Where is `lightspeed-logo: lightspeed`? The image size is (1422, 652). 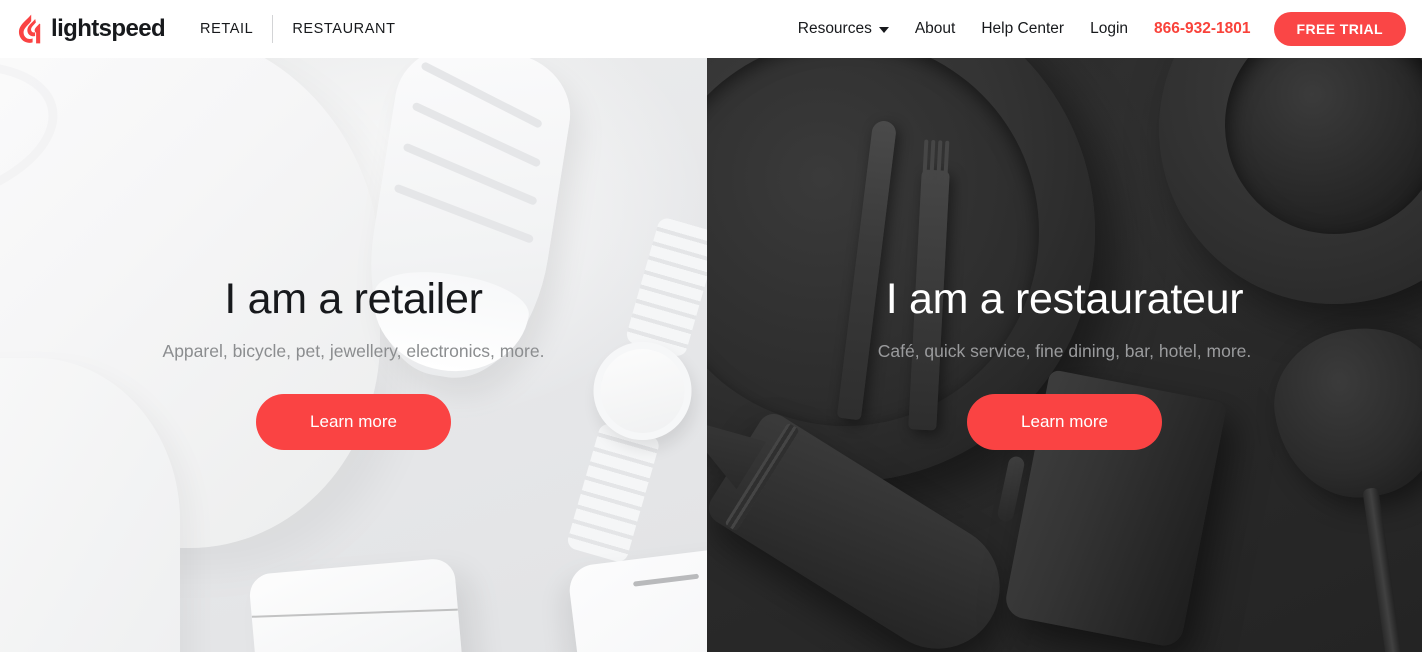 lightspeed-logo: lightspeed is located at coordinates (92, 29).